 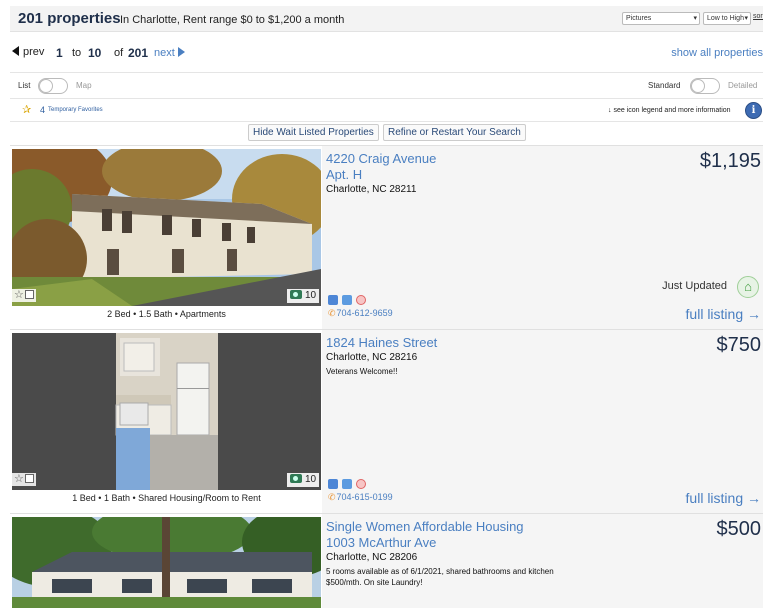 I want to click on phone-number: 704-612-9659, so click(x=364, y=313).